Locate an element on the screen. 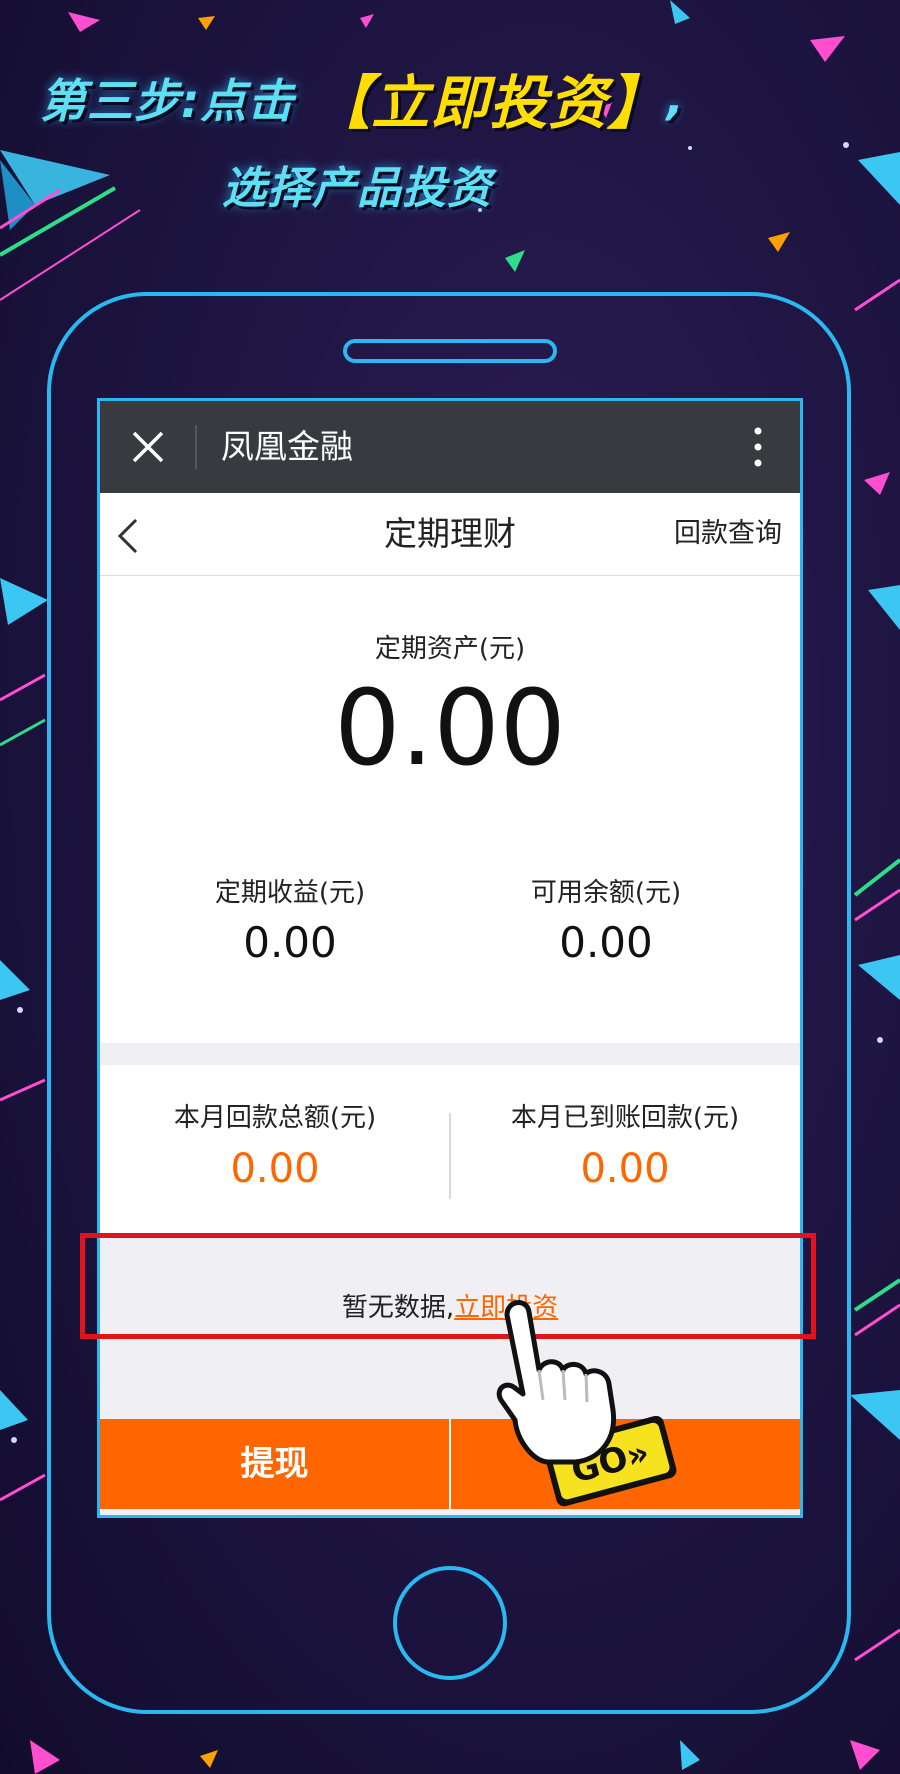  phone-home-button is located at coordinates (450, 1623).